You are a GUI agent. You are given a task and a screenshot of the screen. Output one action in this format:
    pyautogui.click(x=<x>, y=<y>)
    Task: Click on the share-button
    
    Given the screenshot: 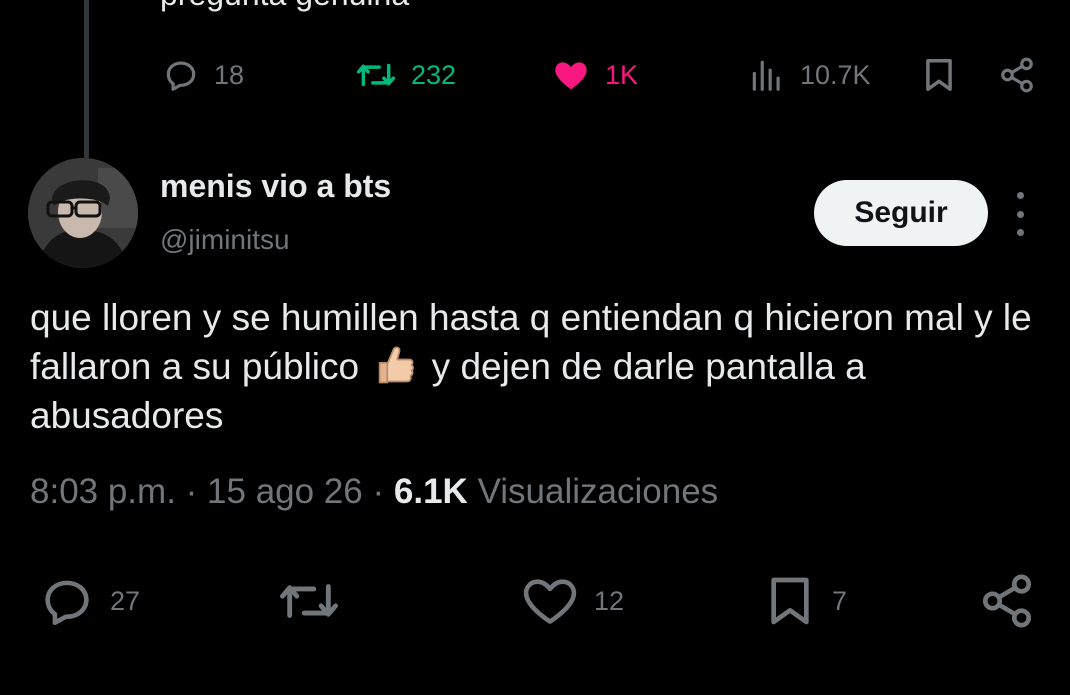 What is the action you would take?
    pyautogui.click(x=1007, y=601)
    